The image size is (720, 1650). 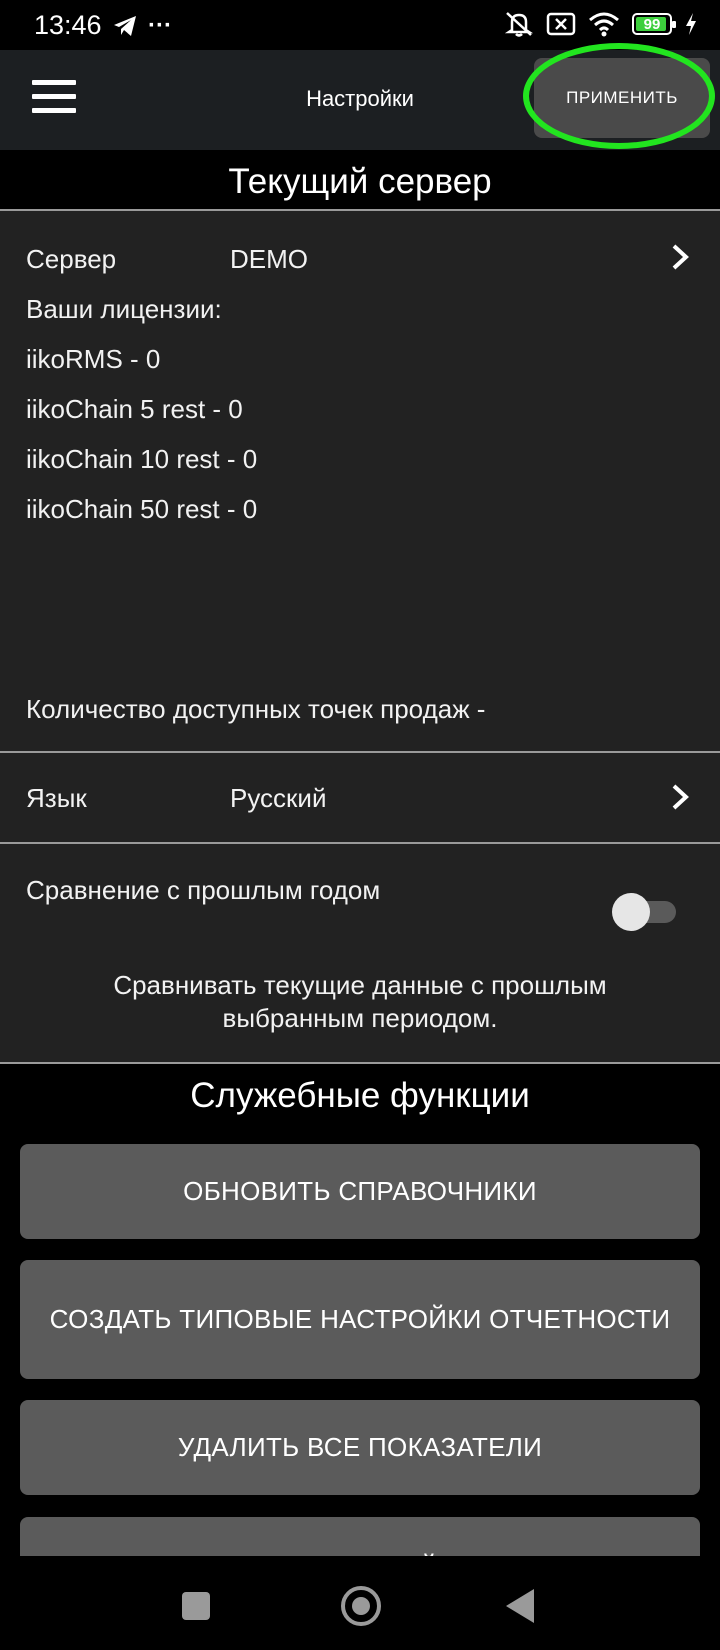 I want to click on language-label: Язык, so click(x=56, y=798).